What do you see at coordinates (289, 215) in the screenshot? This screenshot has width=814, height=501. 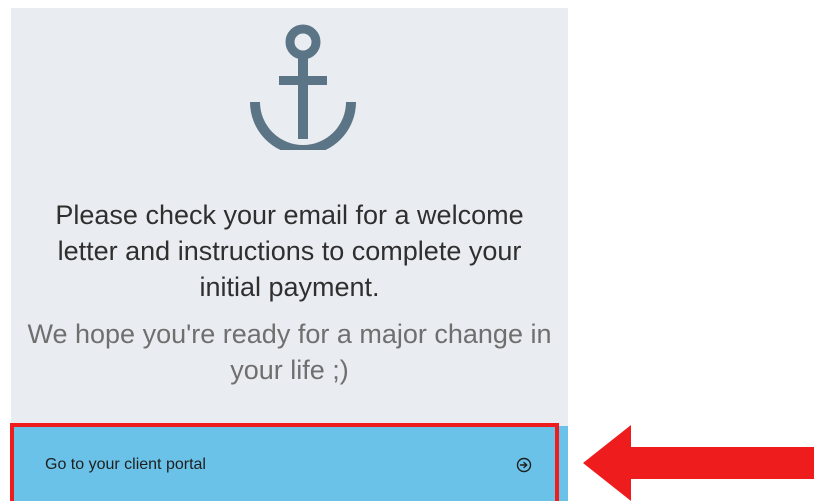 I see `message-line: Please check your email for a welcome` at bounding box center [289, 215].